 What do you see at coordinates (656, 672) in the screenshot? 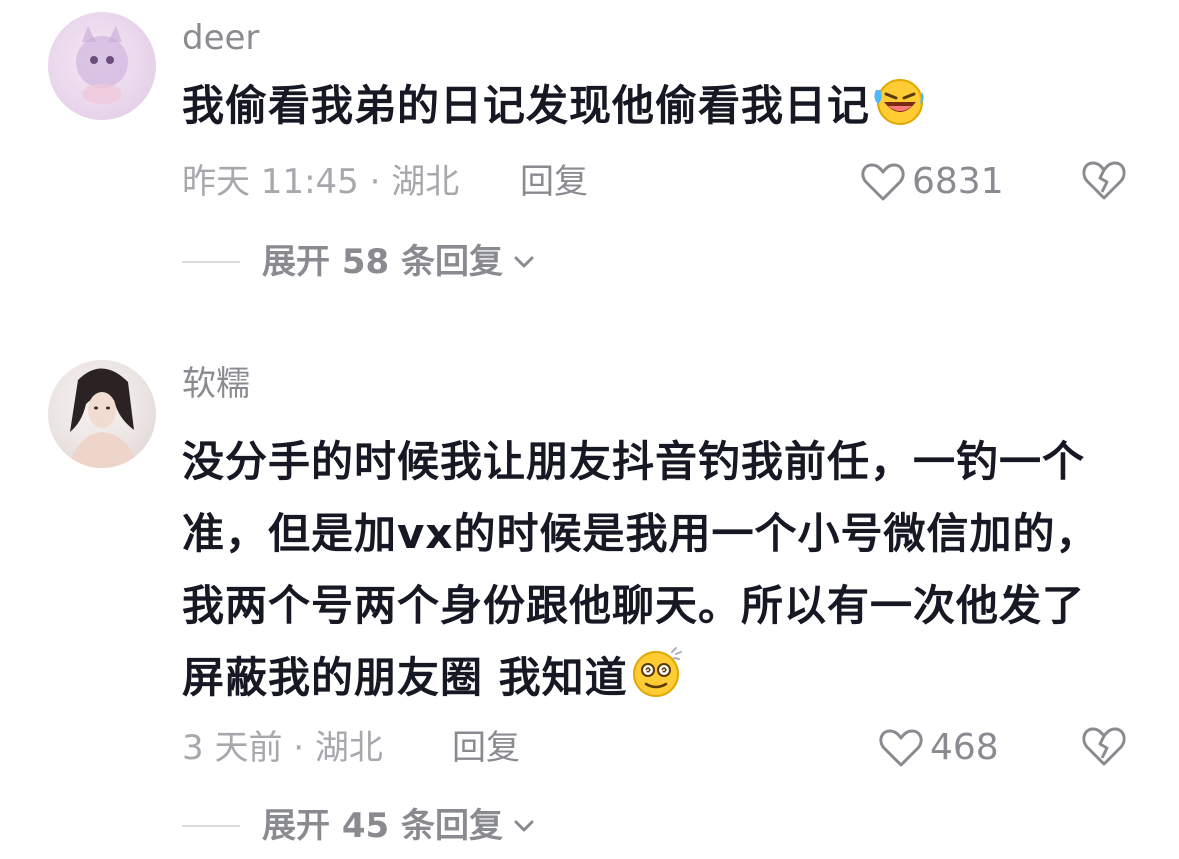
I see `dizzy-smile-emoji-icon` at bounding box center [656, 672].